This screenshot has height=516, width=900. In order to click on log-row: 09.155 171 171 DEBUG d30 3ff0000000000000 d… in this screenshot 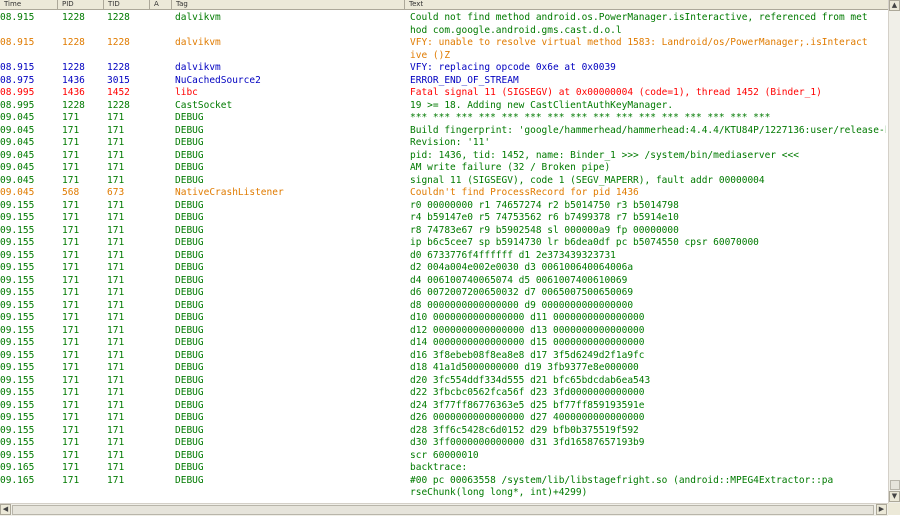, I will do `click(444, 443)`.